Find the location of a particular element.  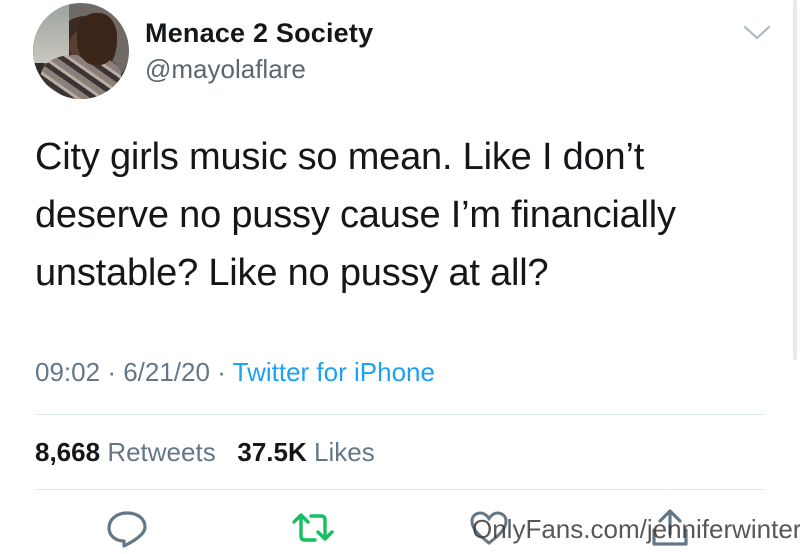

avatar-background is located at coordinates (51, 33).